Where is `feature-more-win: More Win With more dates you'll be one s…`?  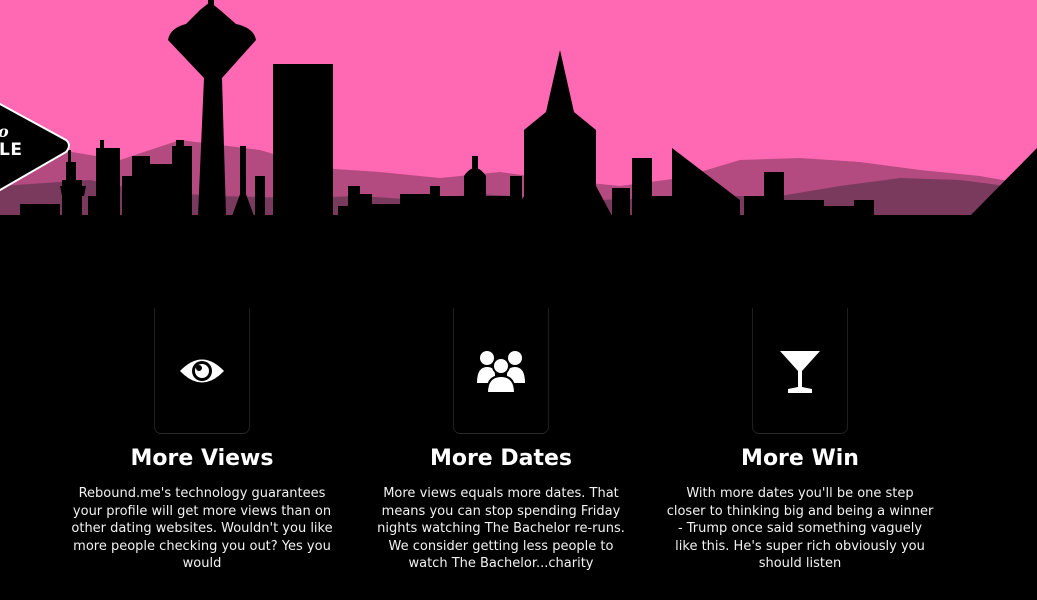 feature-more-win: More Win With more dates you'll be one s… is located at coordinates (800, 440).